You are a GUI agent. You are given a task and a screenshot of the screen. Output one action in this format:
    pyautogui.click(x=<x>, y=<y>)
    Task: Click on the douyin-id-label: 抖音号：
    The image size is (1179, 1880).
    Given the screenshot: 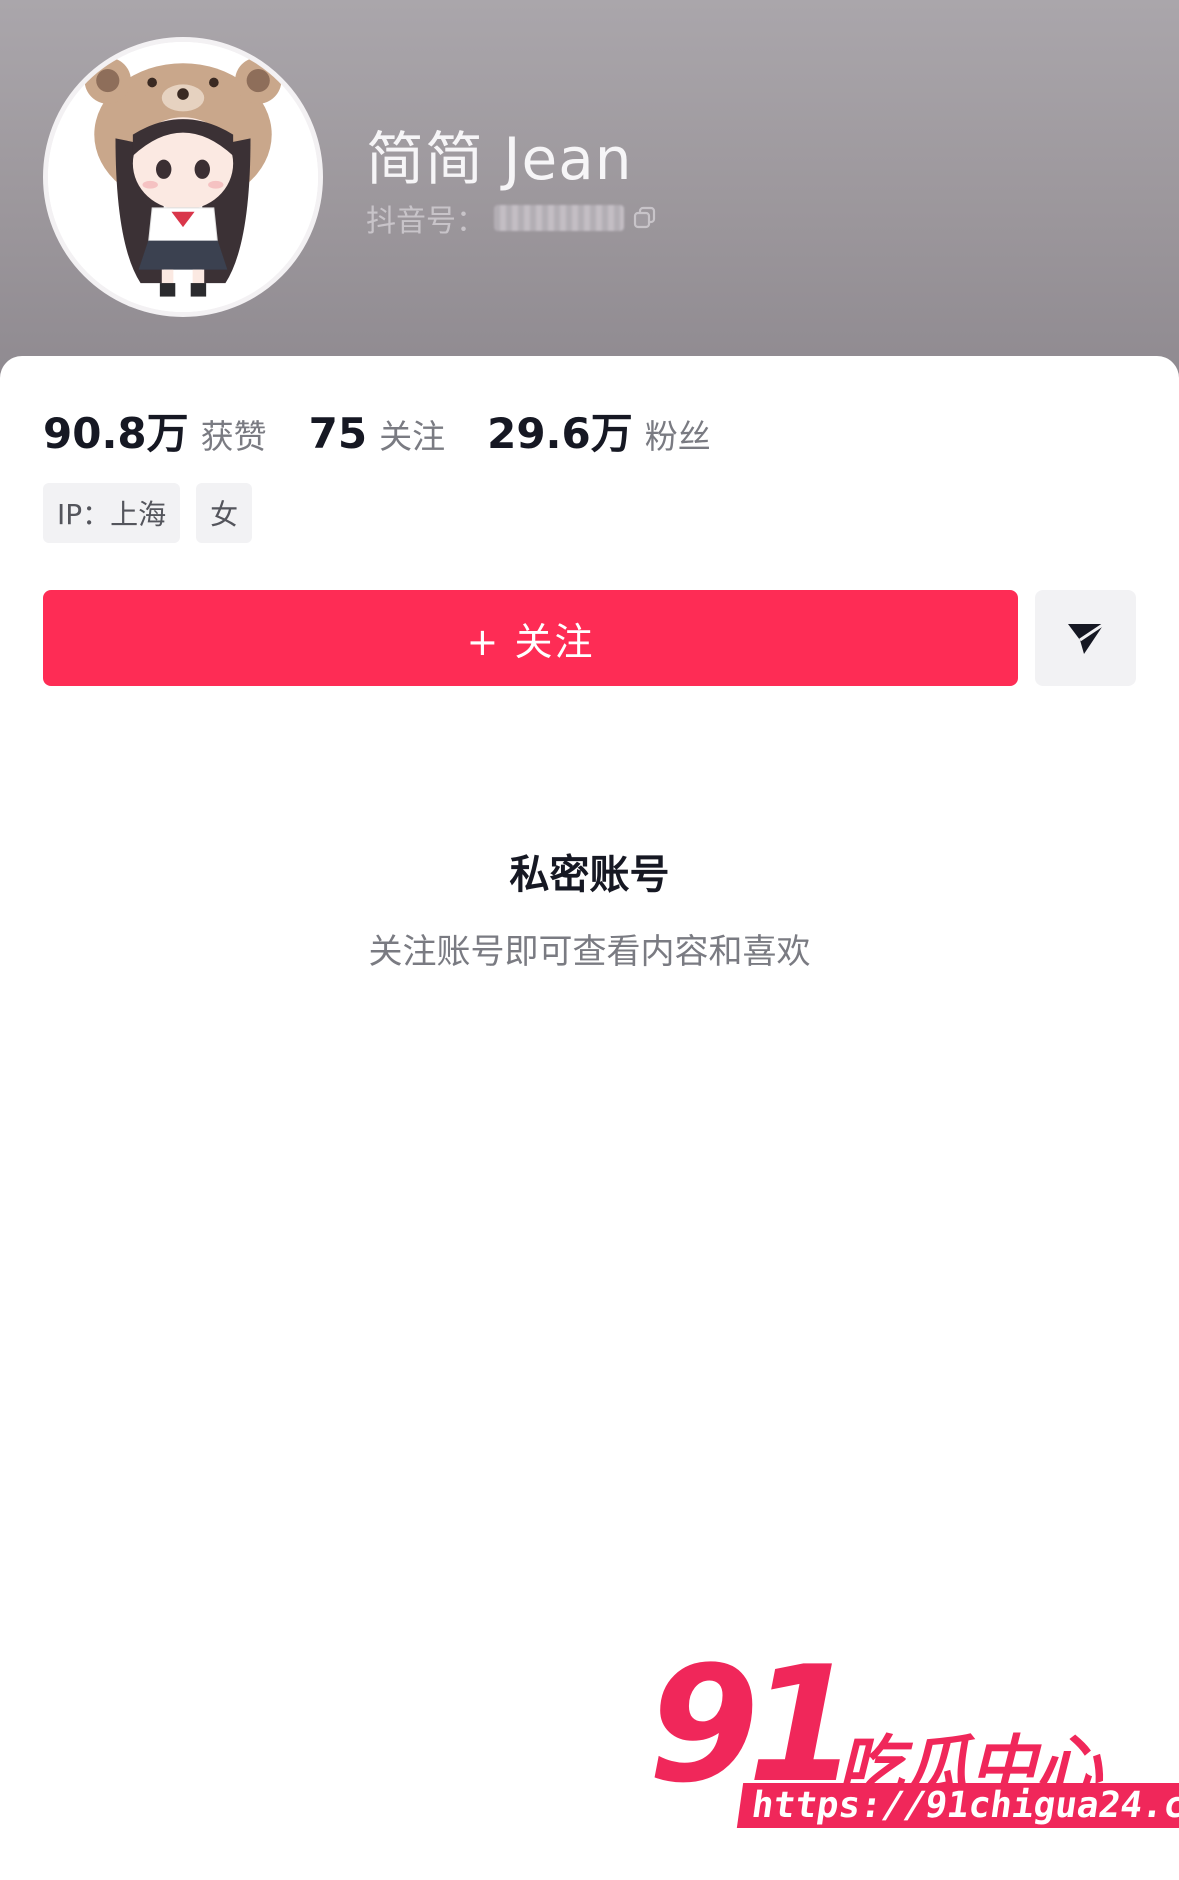 What is the action you would take?
    pyautogui.click(x=426, y=221)
    